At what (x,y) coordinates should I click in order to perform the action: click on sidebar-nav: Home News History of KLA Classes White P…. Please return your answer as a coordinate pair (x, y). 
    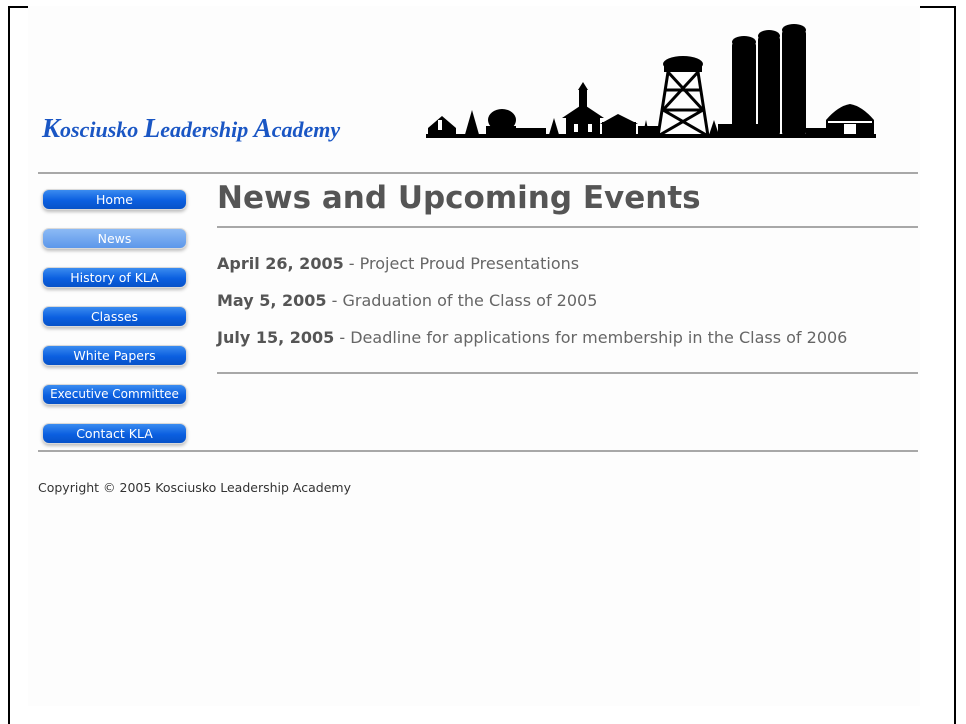
    Looking at the image, I should click on (116, 325).